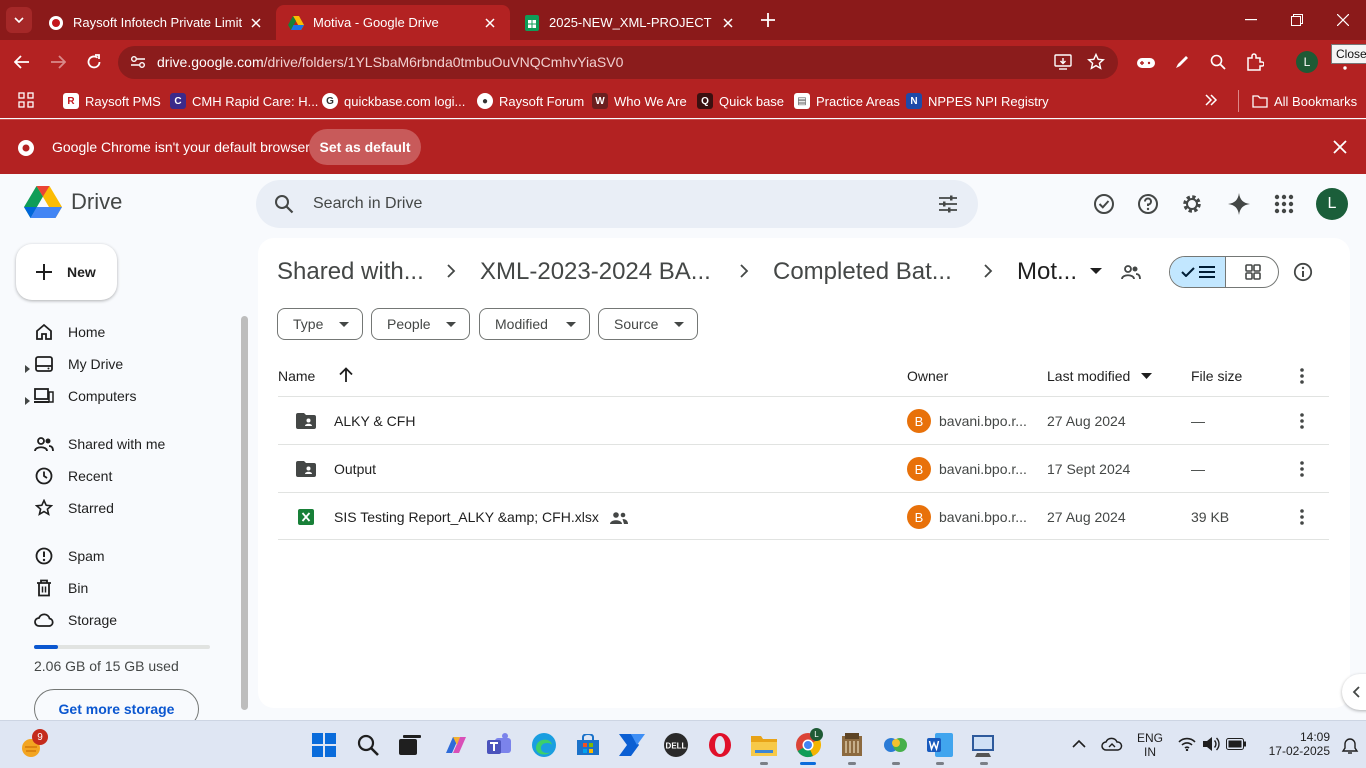 Image resolution: width=1366 pixels, height=768 pixels. What do you see at coordinates (368, 745) in the screenshot?
I see `taskbar-search-button` at bounding box center [368, 745].